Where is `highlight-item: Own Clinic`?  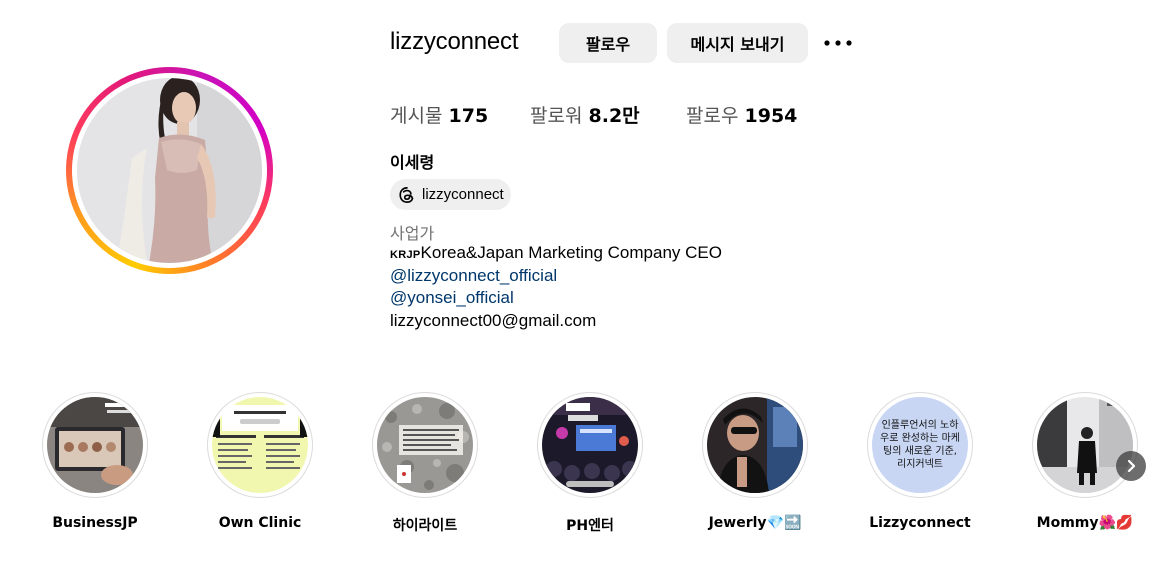 highlight-item: Own Clinic is located at coordinates (260, 461).